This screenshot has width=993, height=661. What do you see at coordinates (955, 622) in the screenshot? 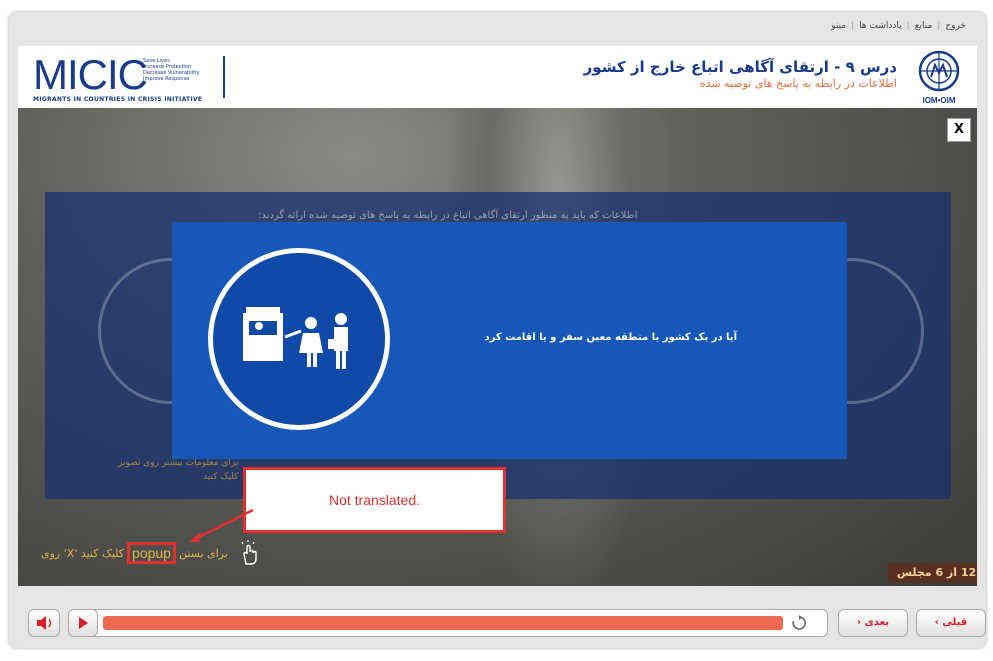
I see `previous-label: قبلی` at bounding box center [955, 622].